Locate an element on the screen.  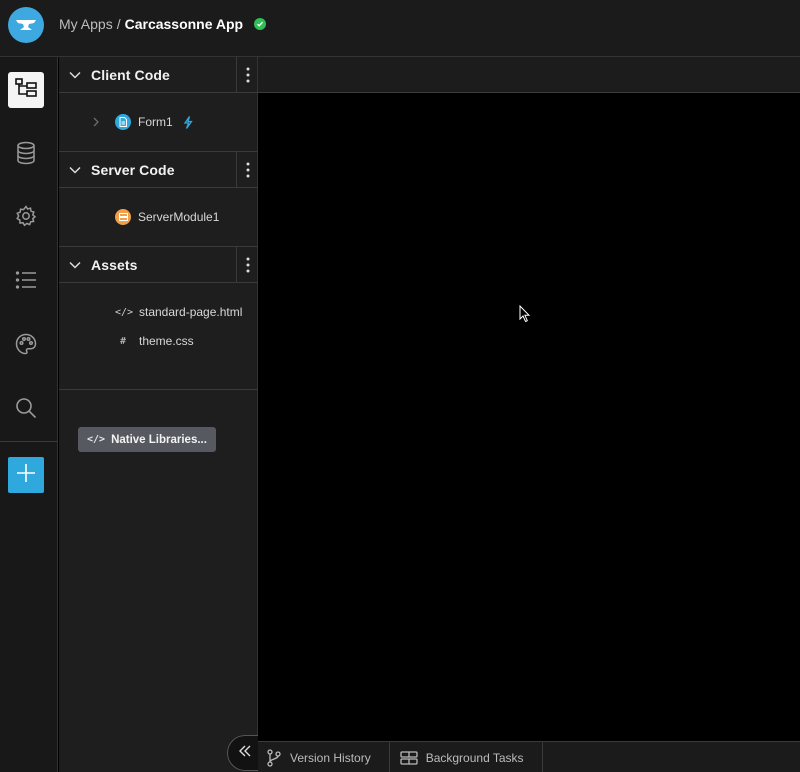
section-client-code: Client Code is located at coordinates (158, 74).